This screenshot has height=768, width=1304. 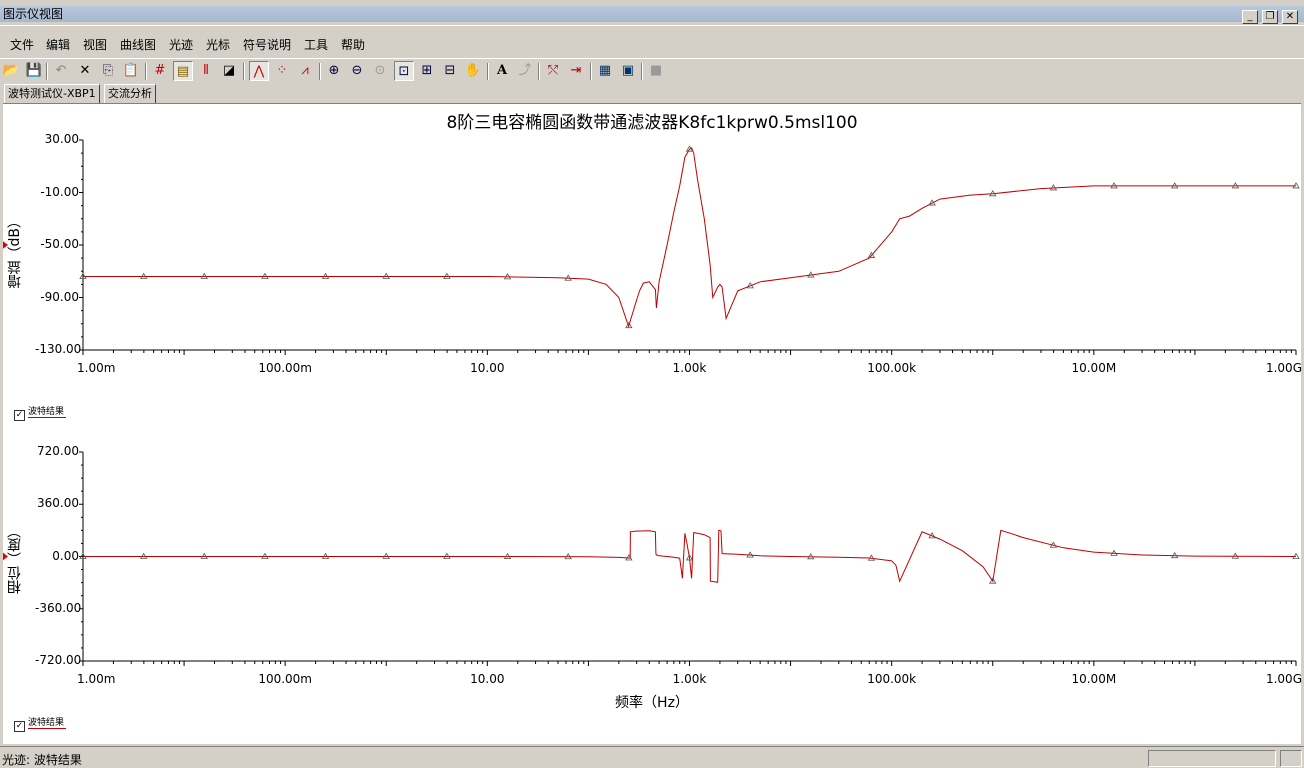 What do you see at coordinates (138, 44) in the screenshot?
I see `menu-graph: 曲线图` at bounding box center [138, 44].